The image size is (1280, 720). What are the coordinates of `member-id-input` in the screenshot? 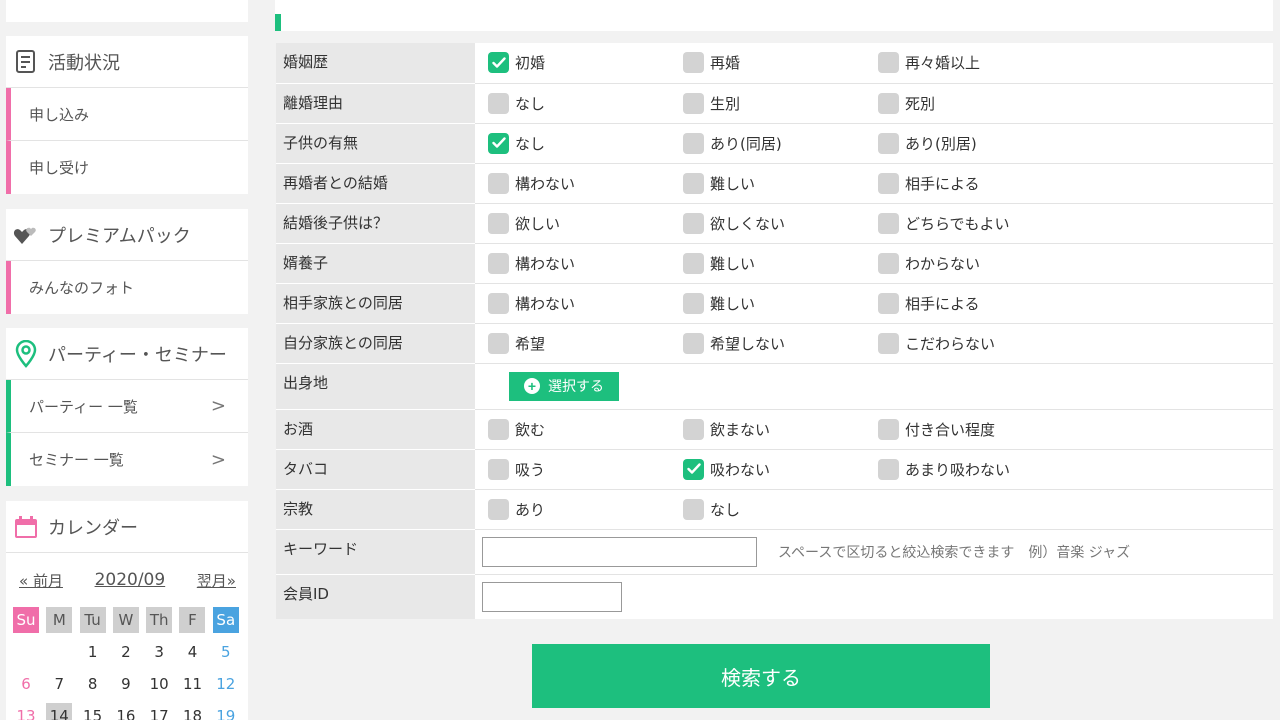 It's located at (552, 596).